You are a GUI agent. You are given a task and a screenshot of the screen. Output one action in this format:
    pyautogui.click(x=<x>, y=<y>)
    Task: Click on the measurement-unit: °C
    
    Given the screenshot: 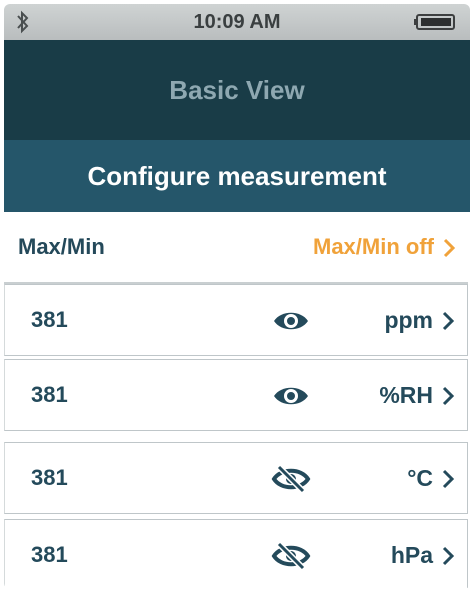 What is the action you would take?
    pyautogui.click(x=420, y=478)
    